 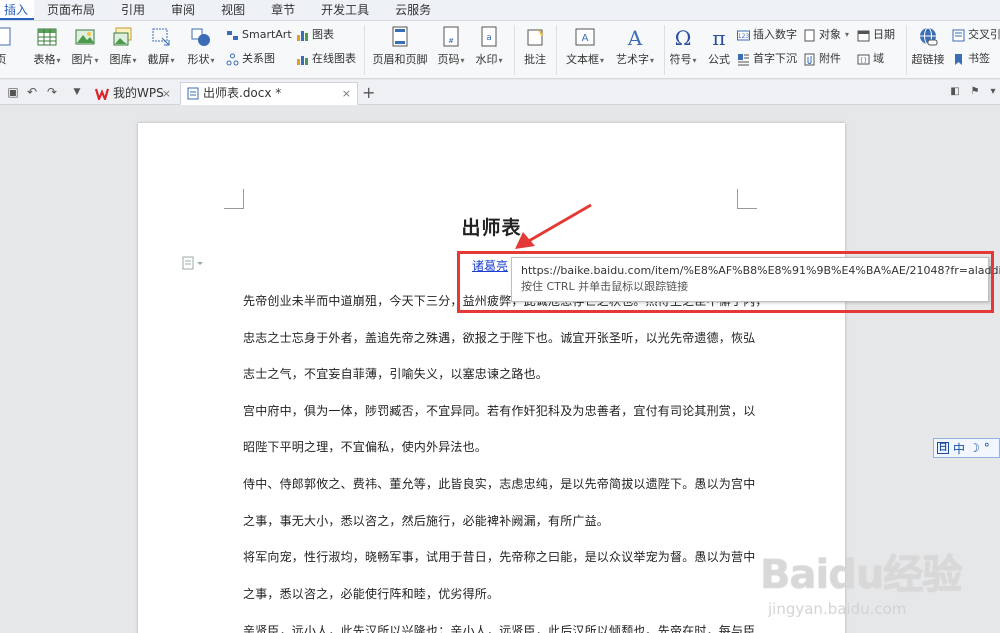 I want to click on menu-tab-review: 审阅, so click(x=183, y=10).